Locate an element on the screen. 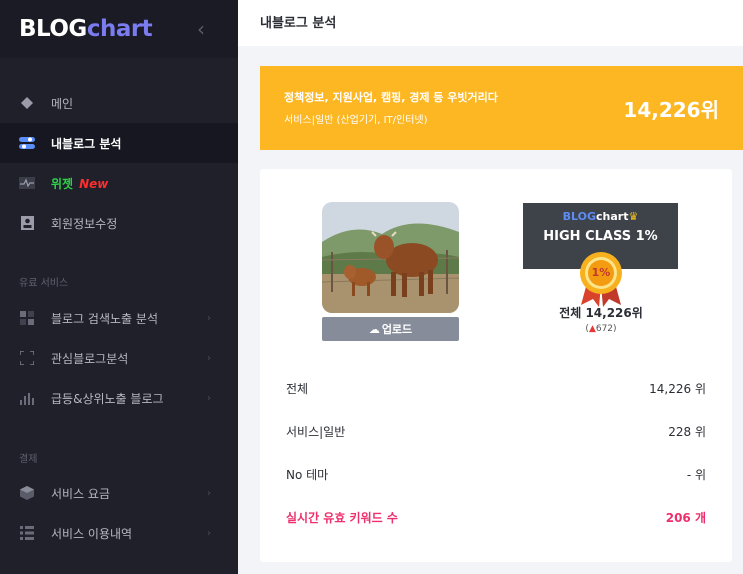  up-arrow-icon: ▲ is located at coordinates (592, 329).